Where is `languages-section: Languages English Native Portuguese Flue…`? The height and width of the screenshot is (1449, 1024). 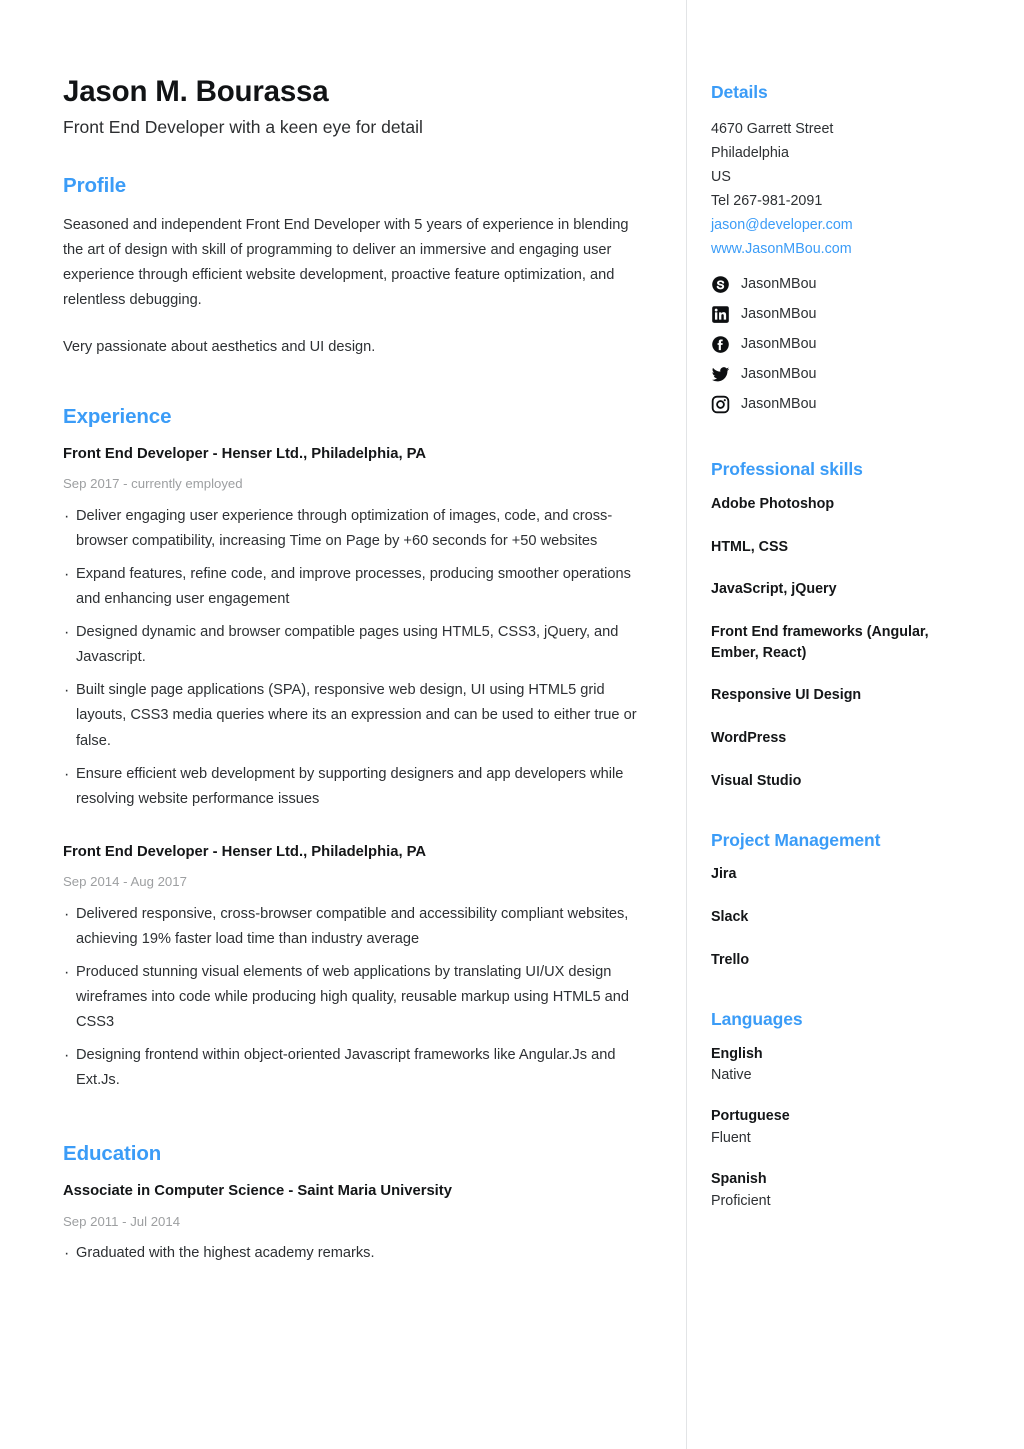 languages-section: Languages English Native Portuguese Flue… is located at coordinates (840, 1111).